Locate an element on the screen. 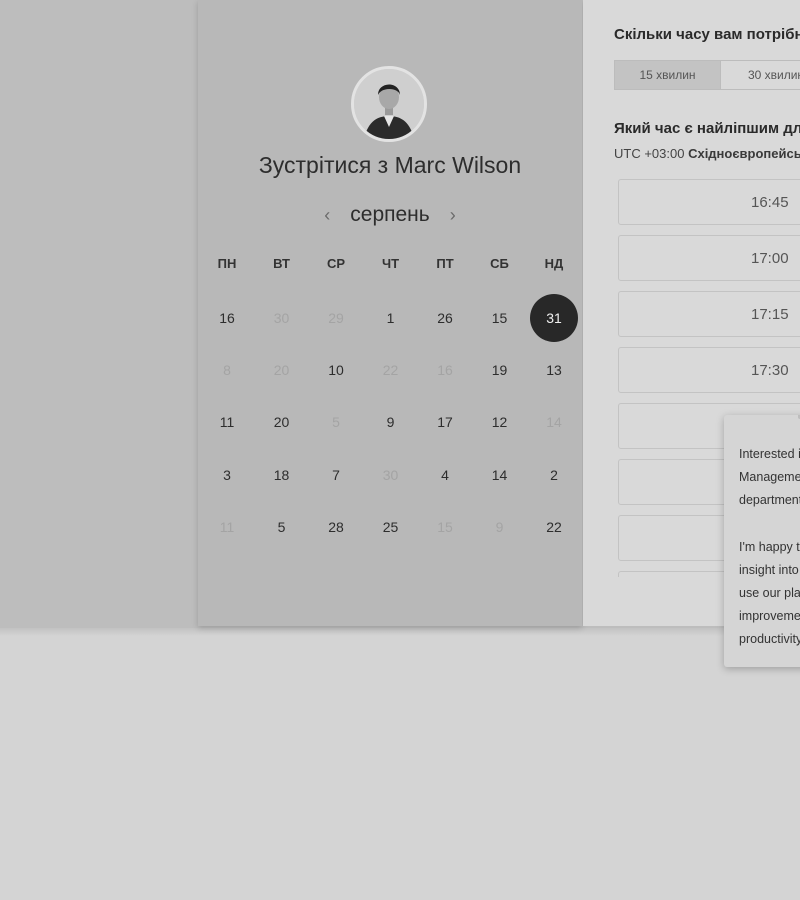 Image resolution: width=800 pixels, height=900 pixels. popup-line: Interested in is located at coordinates (769, 454).